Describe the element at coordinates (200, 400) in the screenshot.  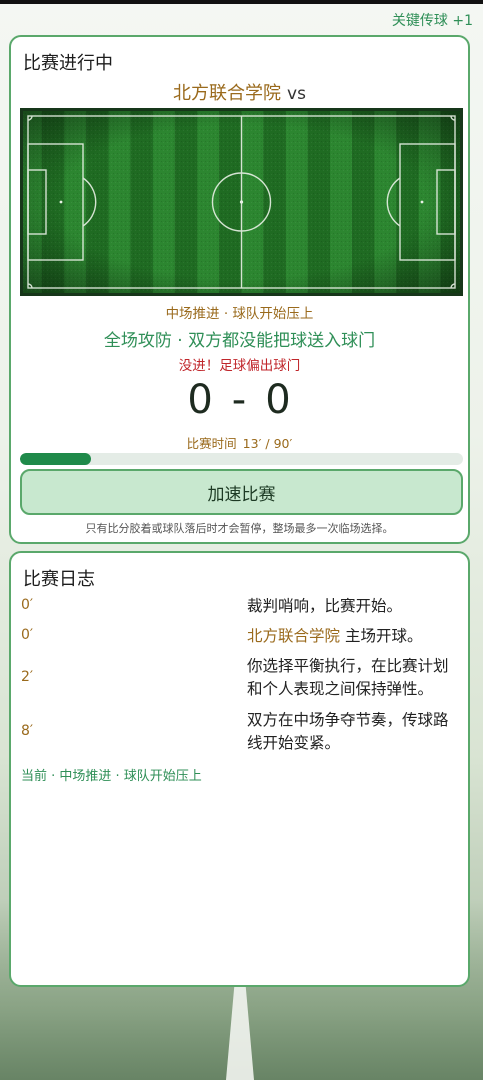
I see `home-score: 0` at that location.